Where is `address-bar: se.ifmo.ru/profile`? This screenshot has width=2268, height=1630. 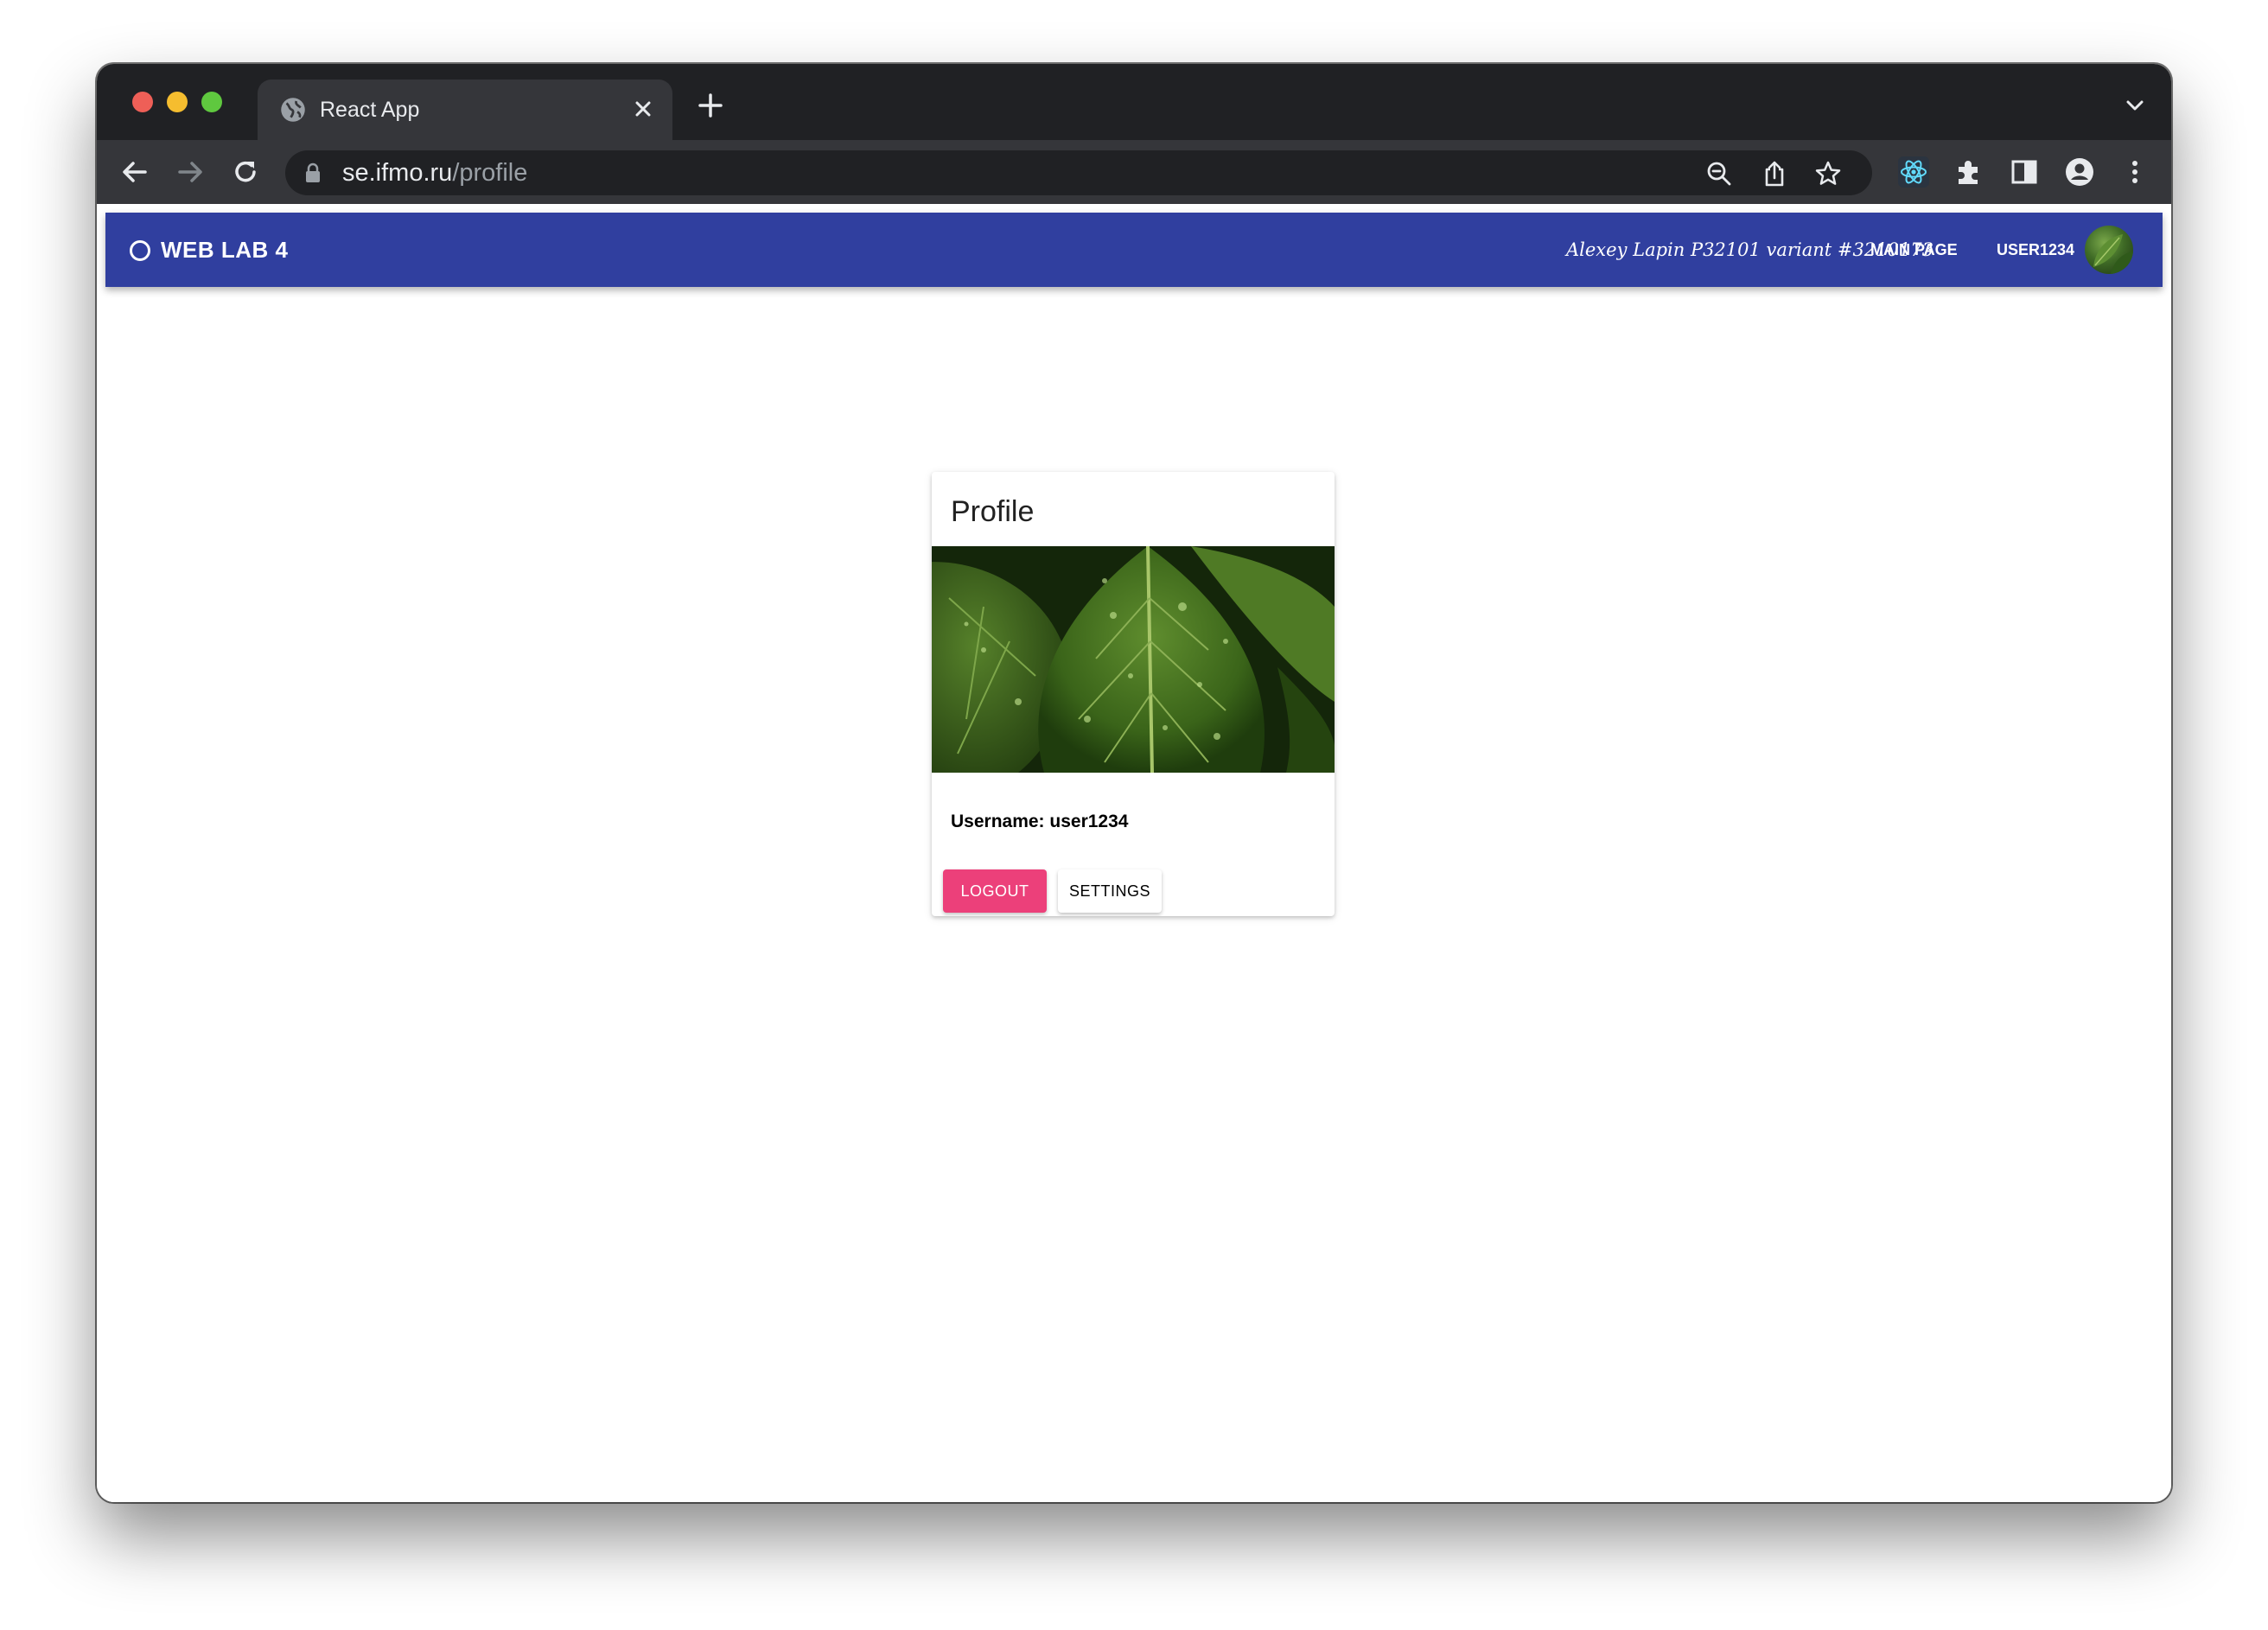 address-bar: se.ifmo.ru/profile is located at coordinates (1078, 172).